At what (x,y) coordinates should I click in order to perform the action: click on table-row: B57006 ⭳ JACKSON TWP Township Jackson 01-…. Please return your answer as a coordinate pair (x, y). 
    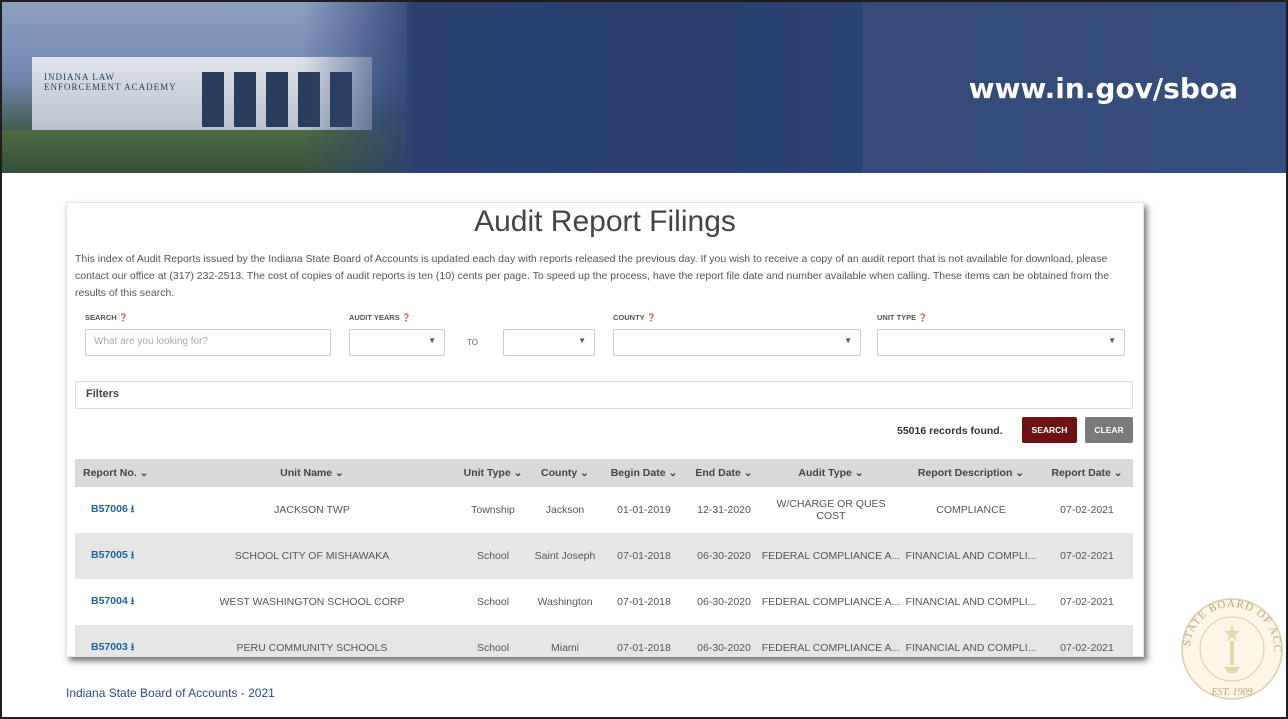
    Looking at the image, I should click on (604, 510).